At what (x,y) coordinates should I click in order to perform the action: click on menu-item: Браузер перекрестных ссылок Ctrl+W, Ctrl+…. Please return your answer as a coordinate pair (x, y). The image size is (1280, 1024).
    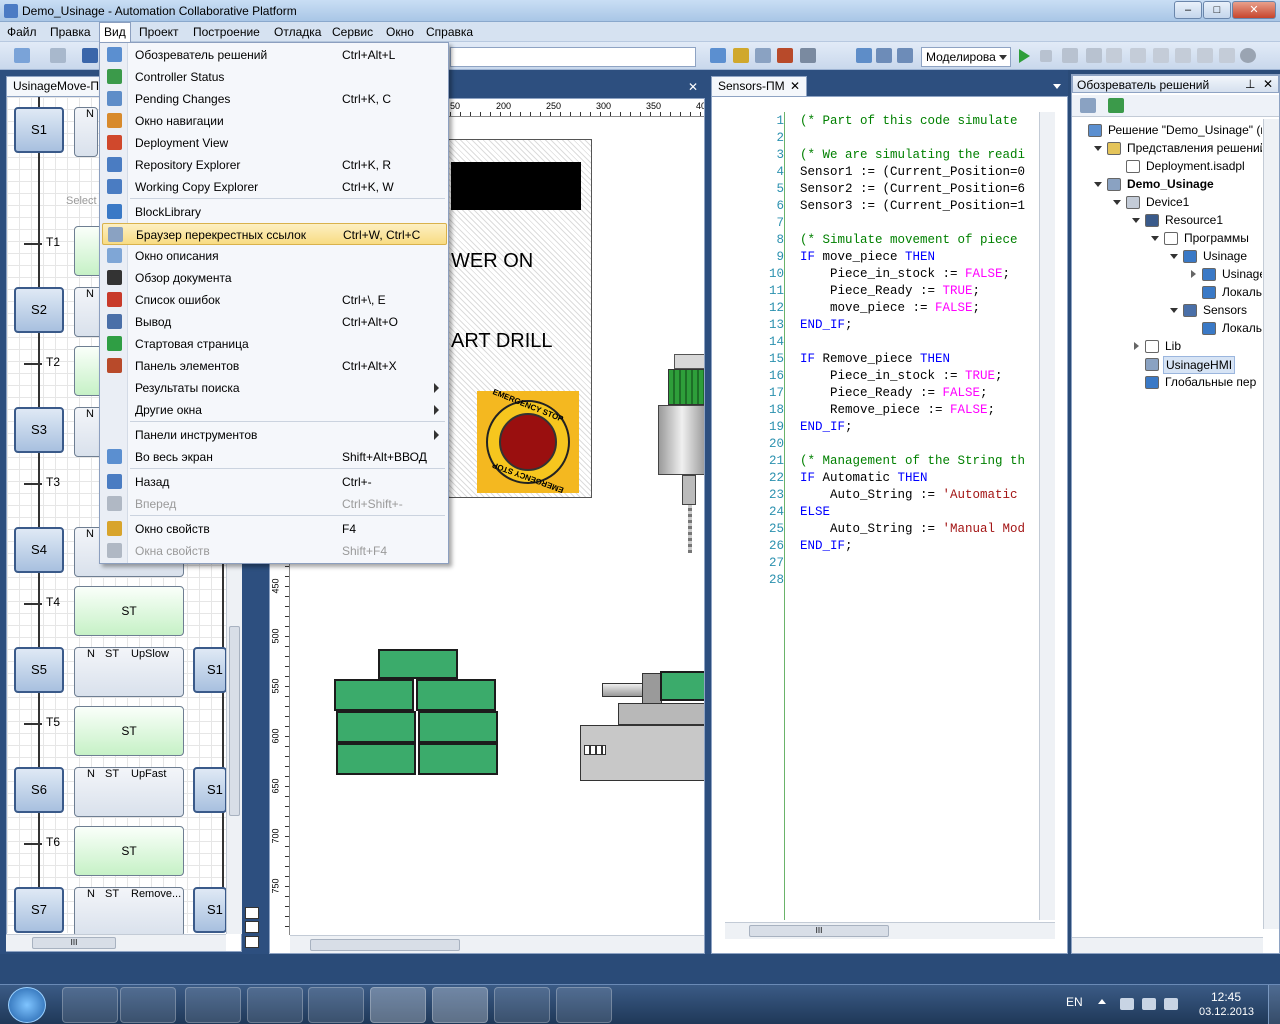
    Looking at the image, I should click on (274, 234).